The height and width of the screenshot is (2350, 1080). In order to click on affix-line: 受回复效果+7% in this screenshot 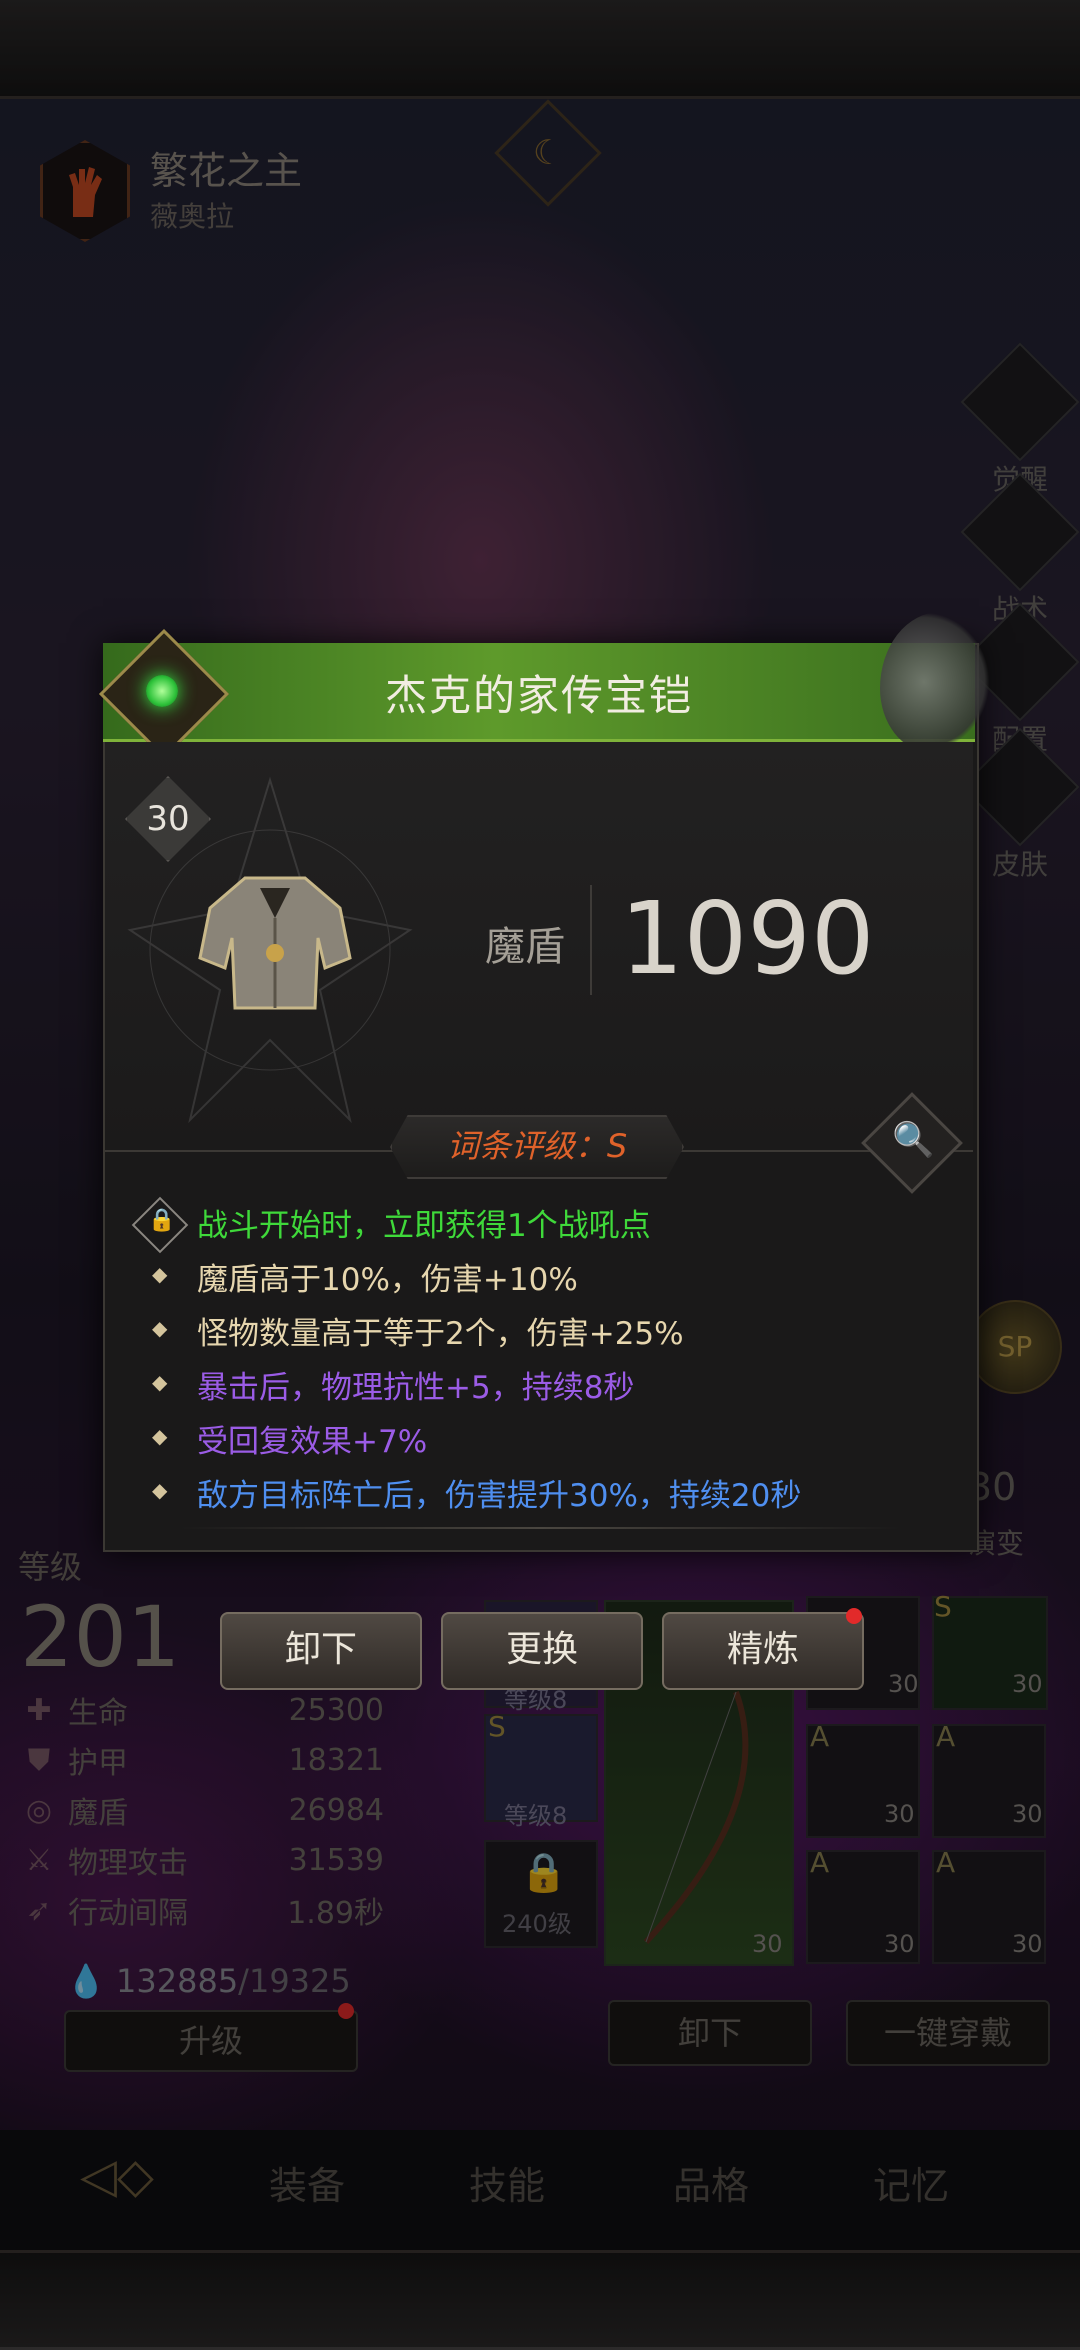, I will do `click(312, 1442)`.